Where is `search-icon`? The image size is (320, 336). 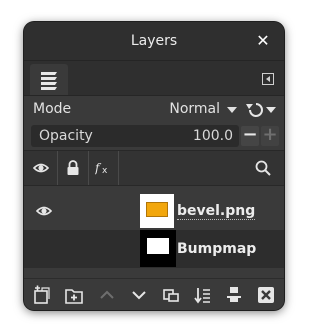 search-icon is located at coordinates (263, 168).